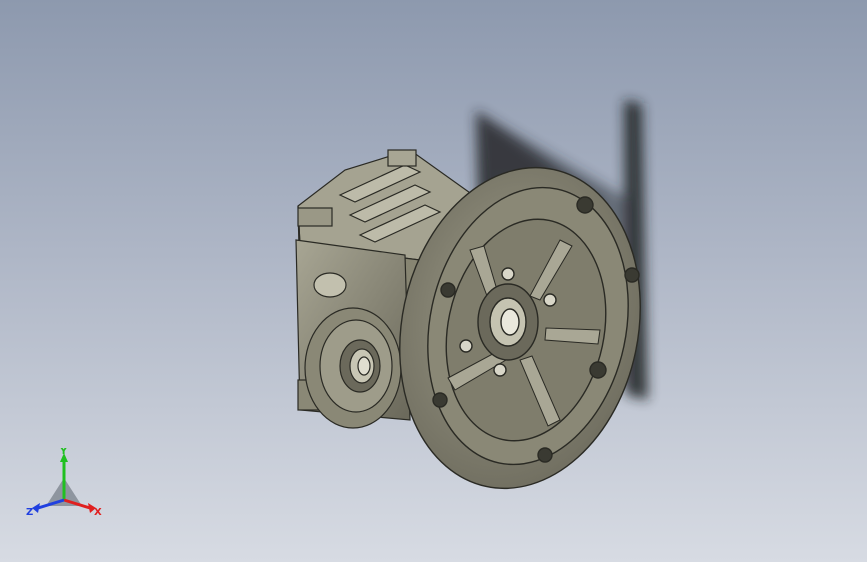 Image resolution: width=867 pixels, height=562 pixels. What do you see at coordinates (29, 512) in the screenshot?
I see `z-axis-label: Z` at bounding box center [29, 512].